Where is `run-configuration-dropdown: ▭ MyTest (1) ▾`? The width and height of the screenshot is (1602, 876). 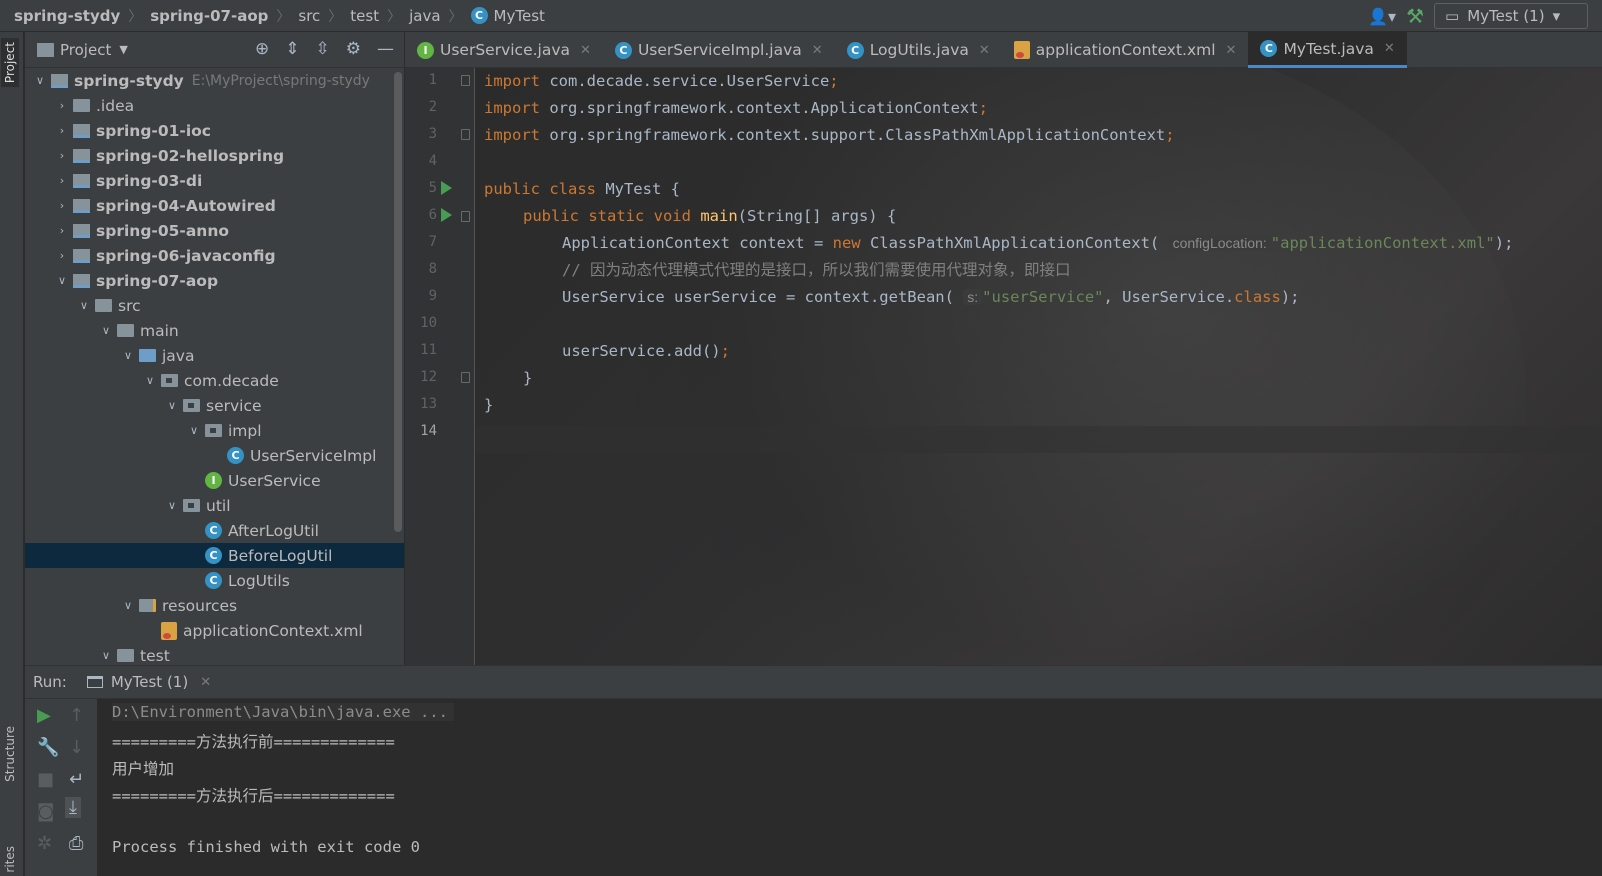
run-configuration-dropdown: ▭ MyTest (1) ▾ is located at coordinates (1511, 16).